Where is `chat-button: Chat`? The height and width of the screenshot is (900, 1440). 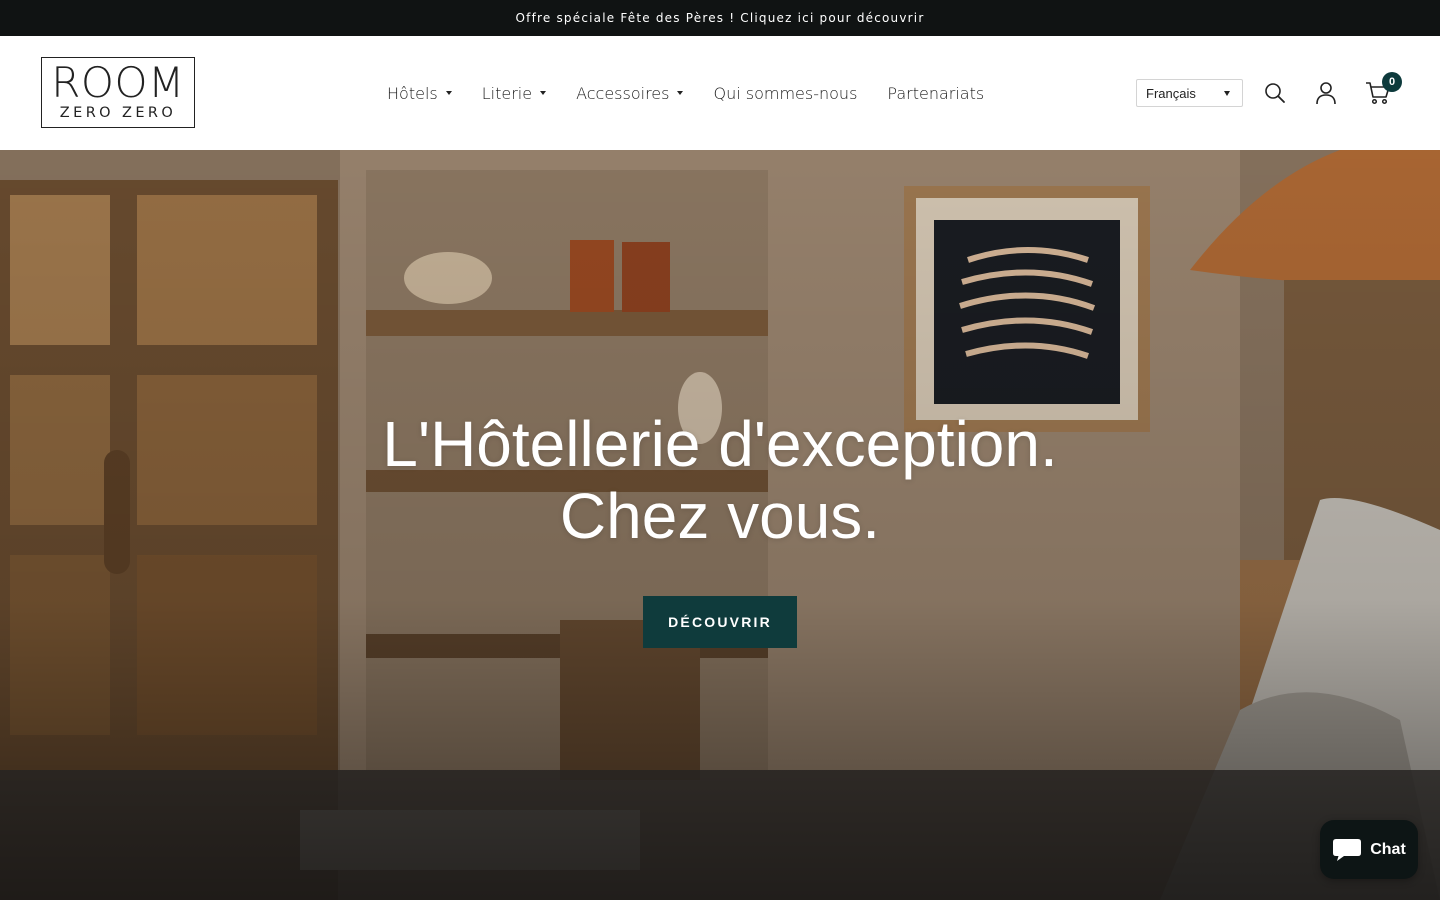 chat-button: Chat is located at coordinates (1369, 849).